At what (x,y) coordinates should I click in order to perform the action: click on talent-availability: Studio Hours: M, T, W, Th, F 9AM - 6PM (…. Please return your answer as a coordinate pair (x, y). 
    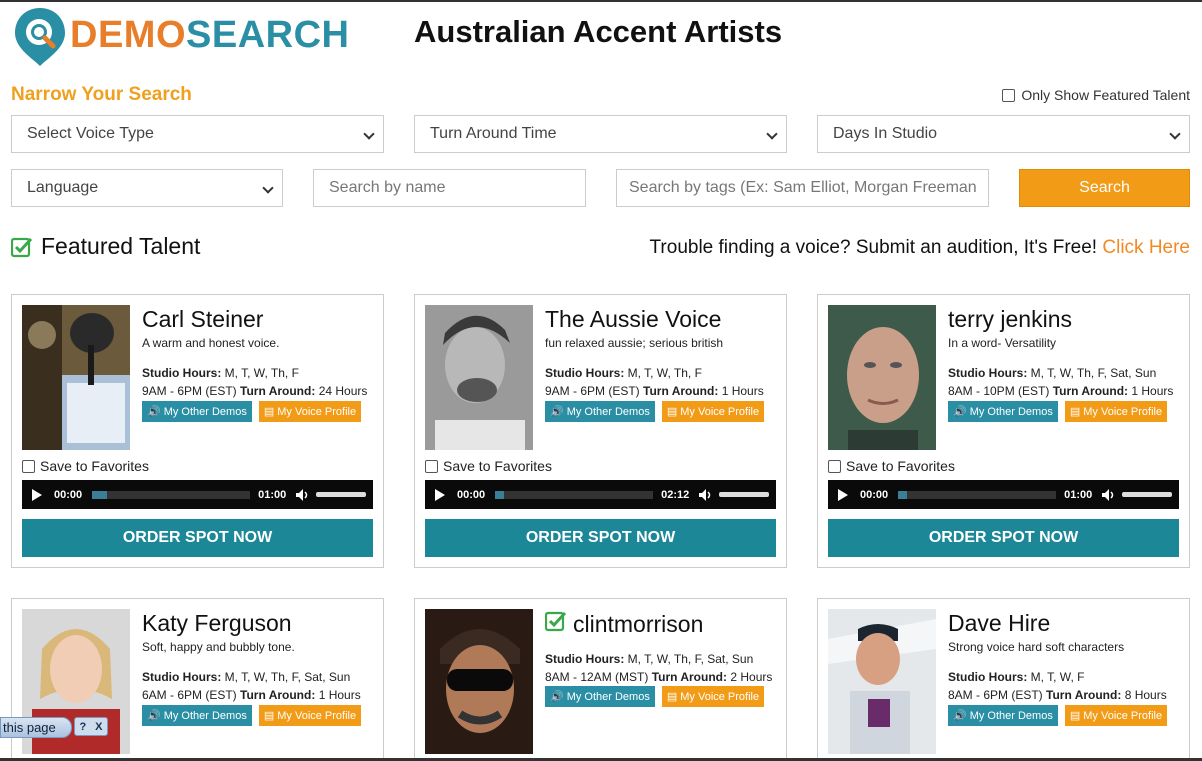
    Looking at the image, I should click on (254, 382).